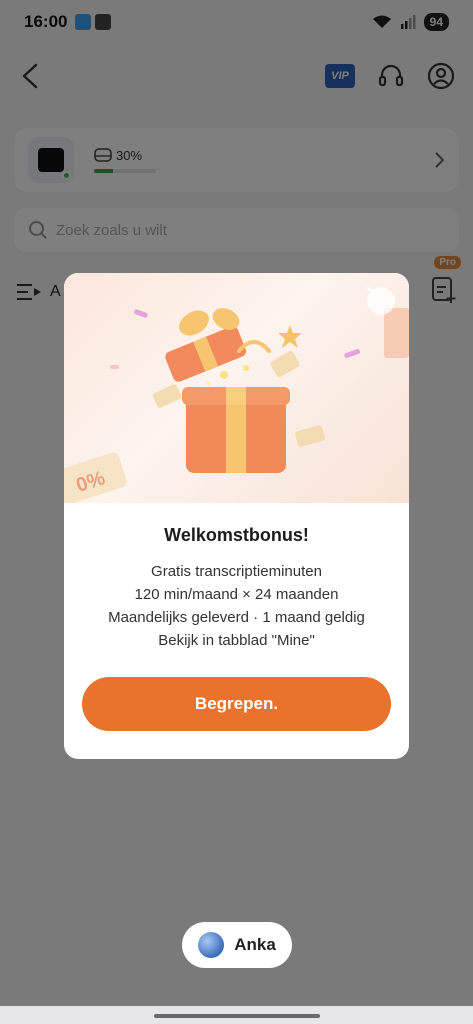 This screenshot has height=1024, width=473. Describe the element at coordinates (236, 571) in the screenshot. I see `dialog-line: Gratis transcriptieminuten` at that location.